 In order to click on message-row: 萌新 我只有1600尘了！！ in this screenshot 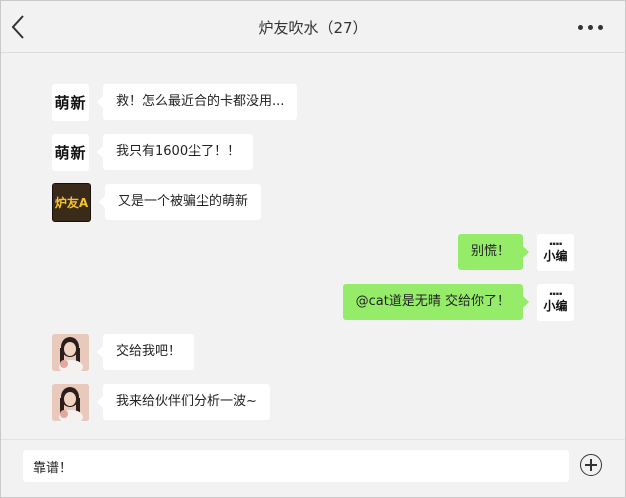, I will do `click(153, 152)`.